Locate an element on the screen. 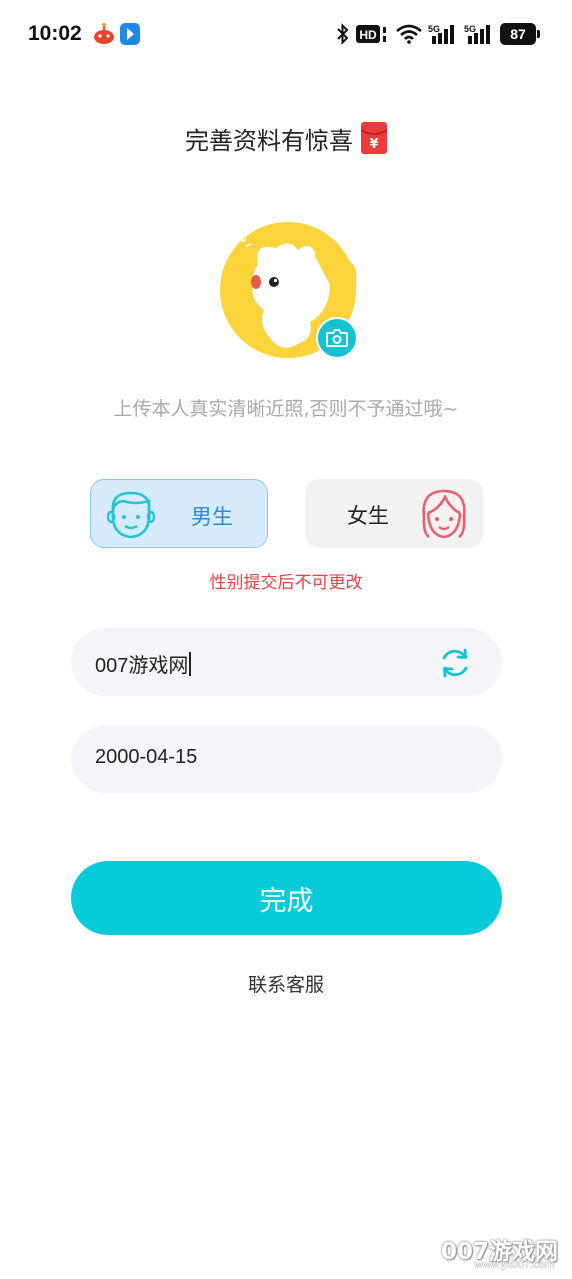 This screenshot has height=1279, width=572. gender-female-option: 女生 is located at coordinates (394, 513).